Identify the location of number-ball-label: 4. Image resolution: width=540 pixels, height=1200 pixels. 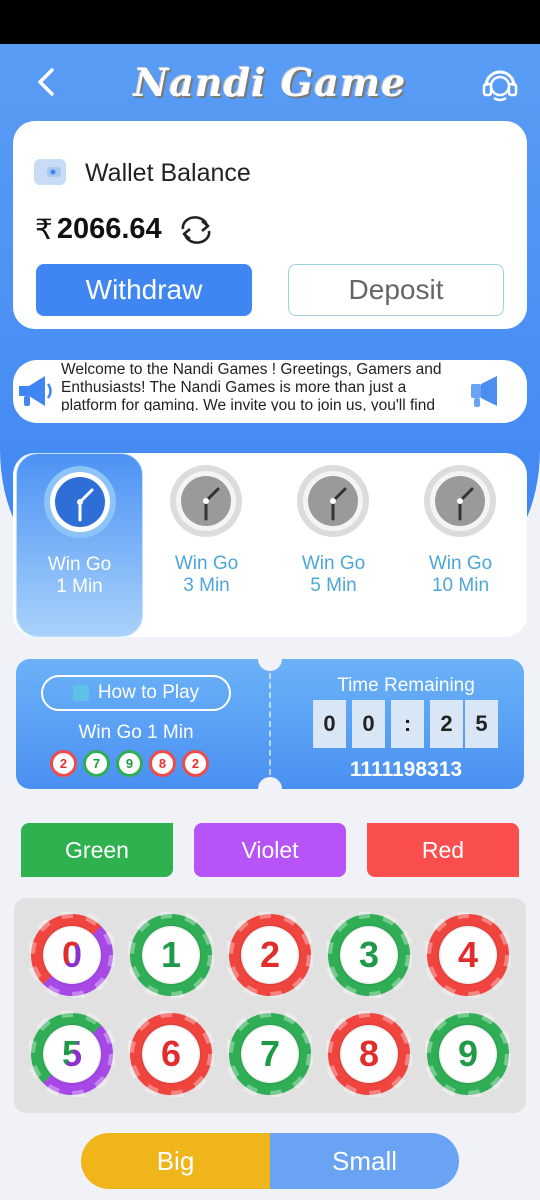
(468, 954).